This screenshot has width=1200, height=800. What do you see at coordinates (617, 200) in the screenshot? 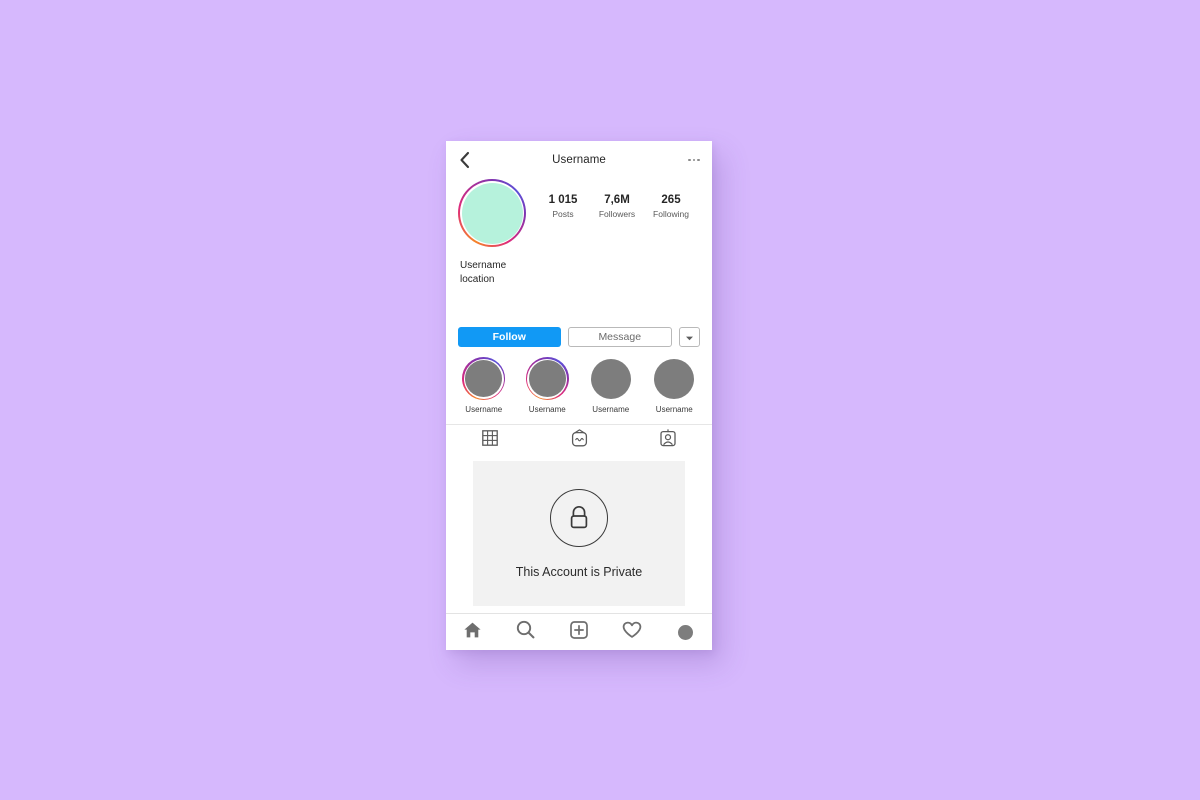
I see `stat-followers-value: 7,6M` at bounding box center [617, 200].